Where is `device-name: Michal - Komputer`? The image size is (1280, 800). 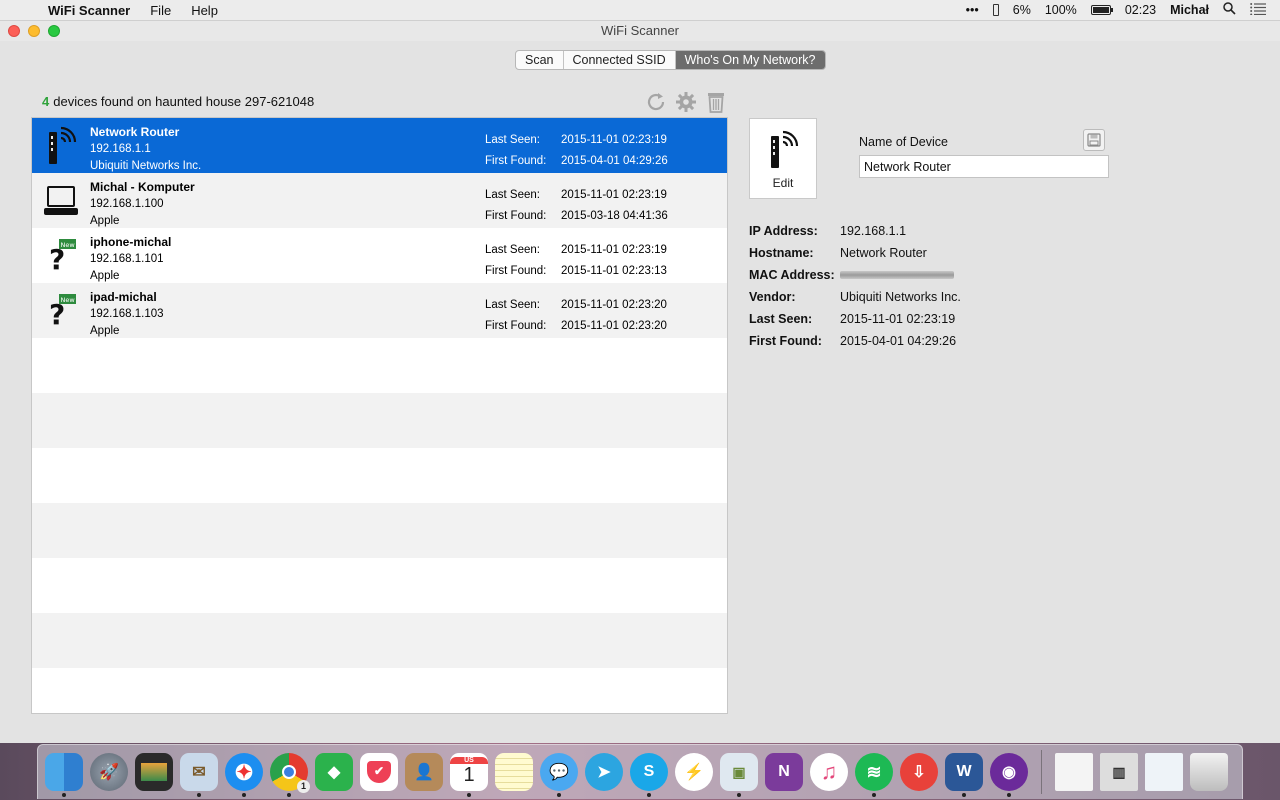 device-name: Michal - Komputer is located at coordinates (142, 187).